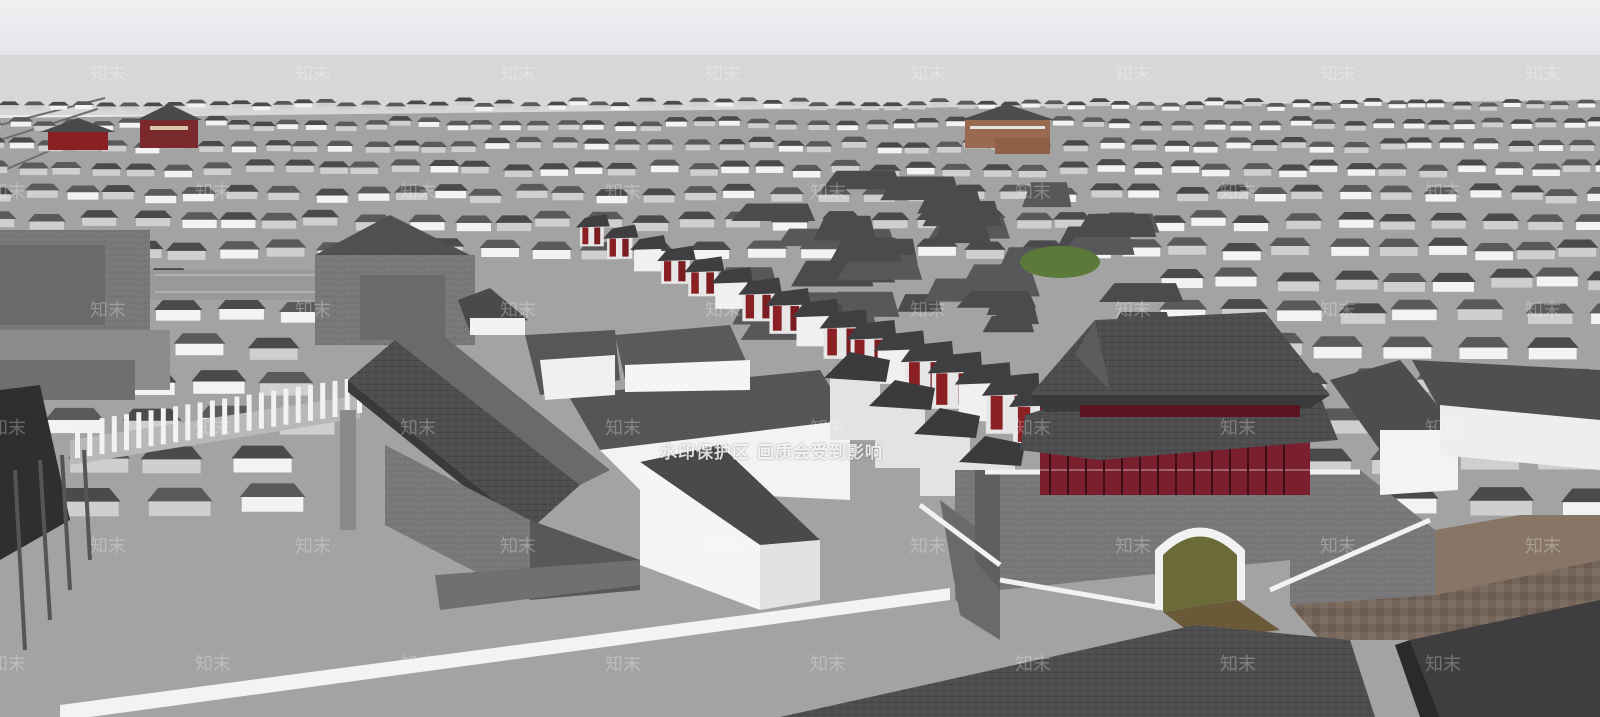 The height and width of the screenshot is (717, 1600). Describe the element at coordinates (1060, 262) in the screenshot. I see `lawn-courtyard` at that location.